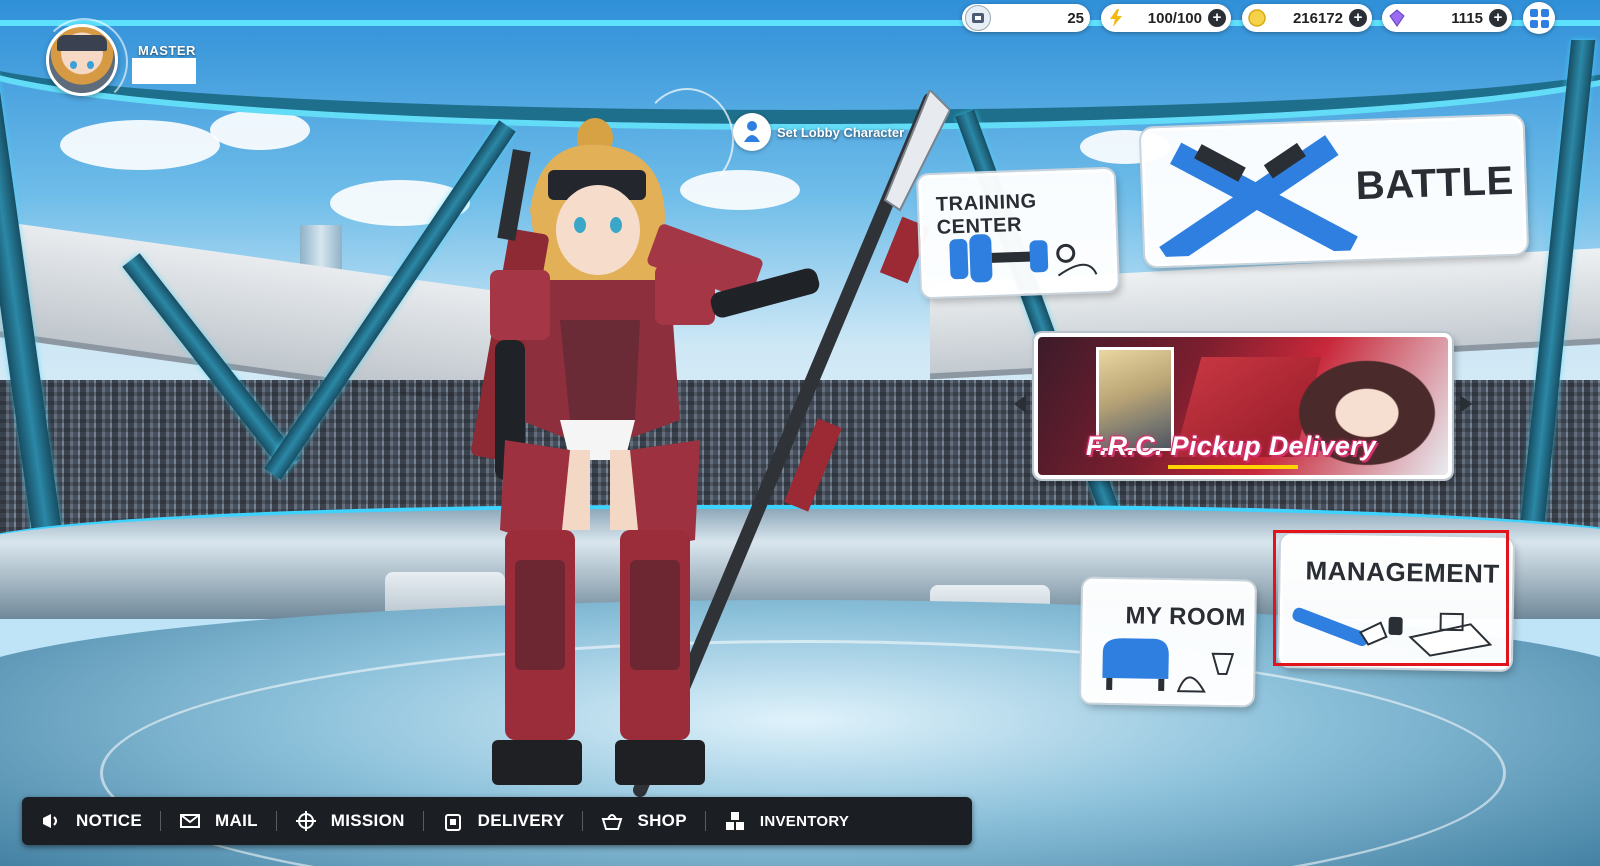 Image resolution: width=1600 pixels, height=866 pixels. Describe the element at coordinates (1447, 18) in the screenshot. I see `currency-gems: 1115 +` at that location.